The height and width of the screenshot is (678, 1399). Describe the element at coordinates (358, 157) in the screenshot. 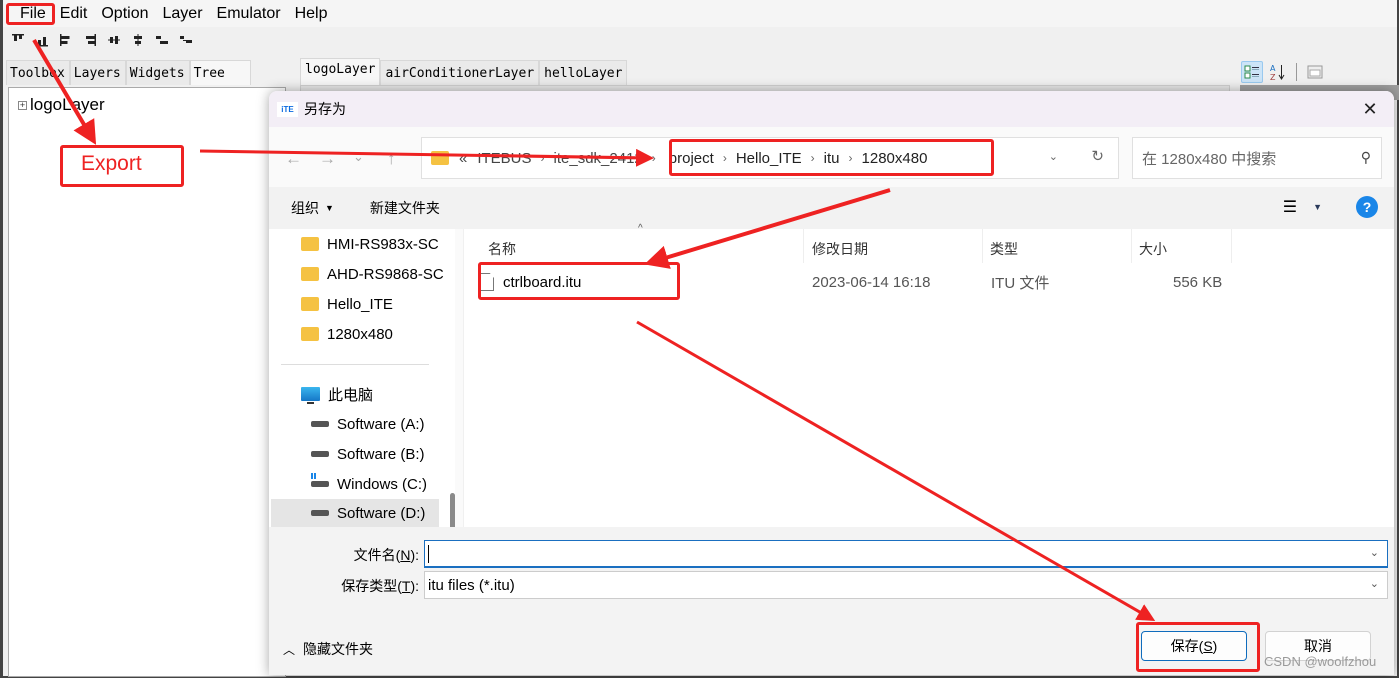

I see `recent-locations-icon: ⌄` at that location.